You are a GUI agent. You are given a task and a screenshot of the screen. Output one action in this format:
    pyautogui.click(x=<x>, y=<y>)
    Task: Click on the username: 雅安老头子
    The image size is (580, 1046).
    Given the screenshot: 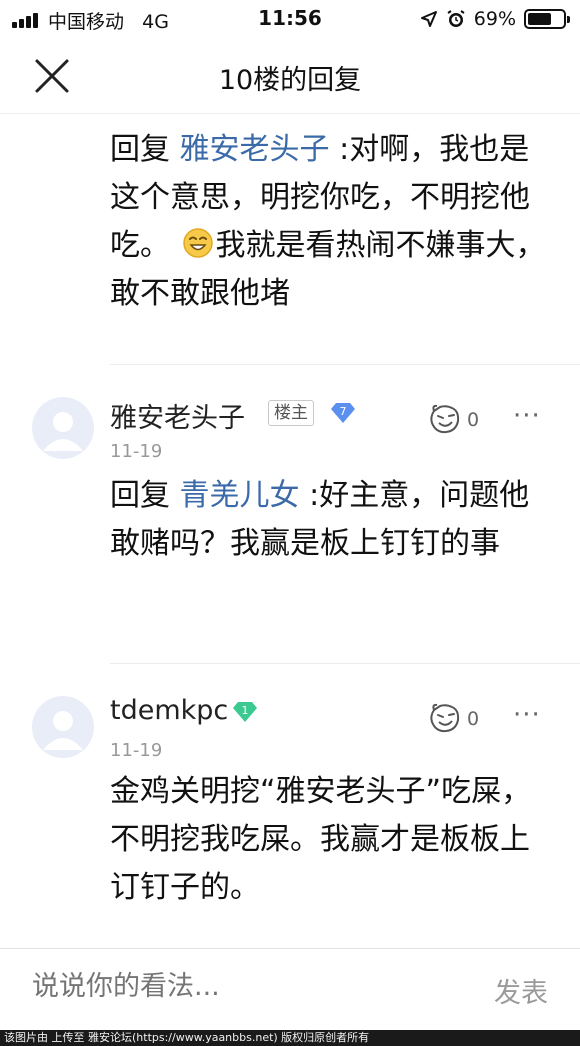 What is the action you would take?
    pyautogui.click(x=177, y=415)
    